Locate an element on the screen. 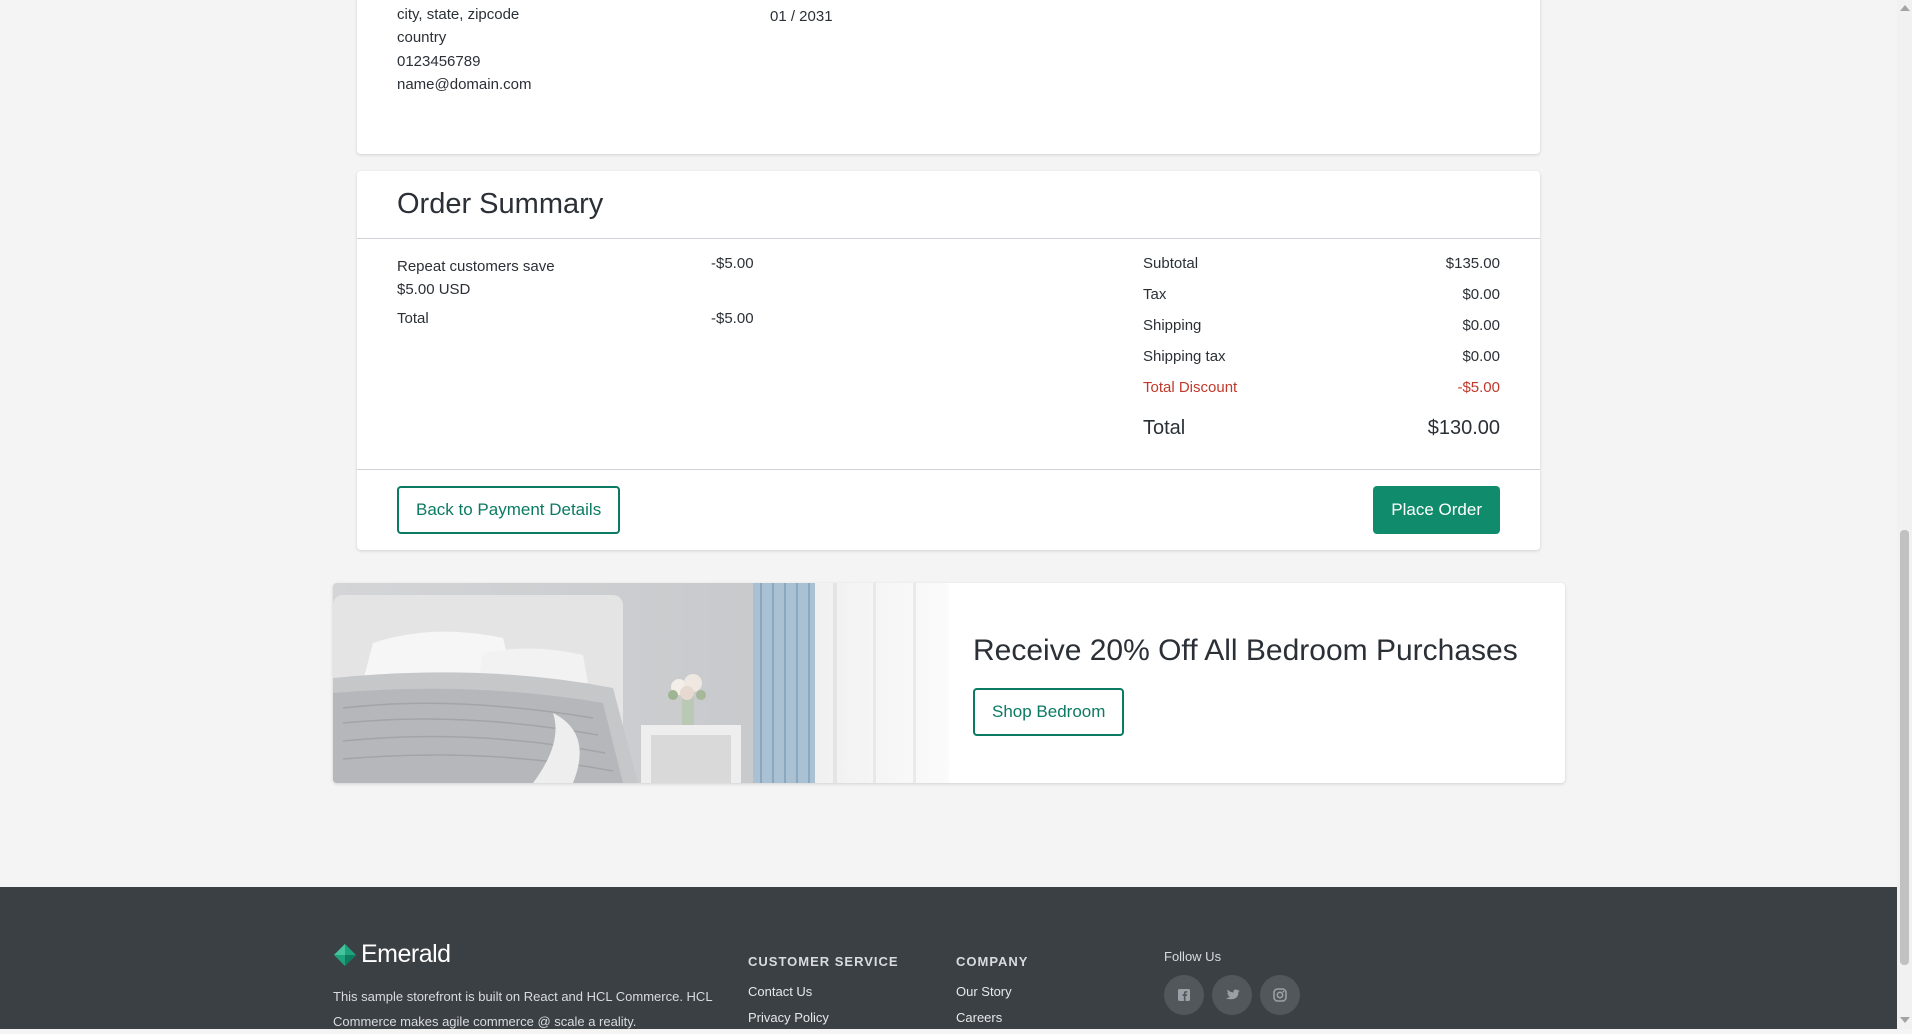 Image resolution: width=1912 pixels, height=1034 pixels. subtotal-value: $135.00 is located at coordinates (1472, 263).